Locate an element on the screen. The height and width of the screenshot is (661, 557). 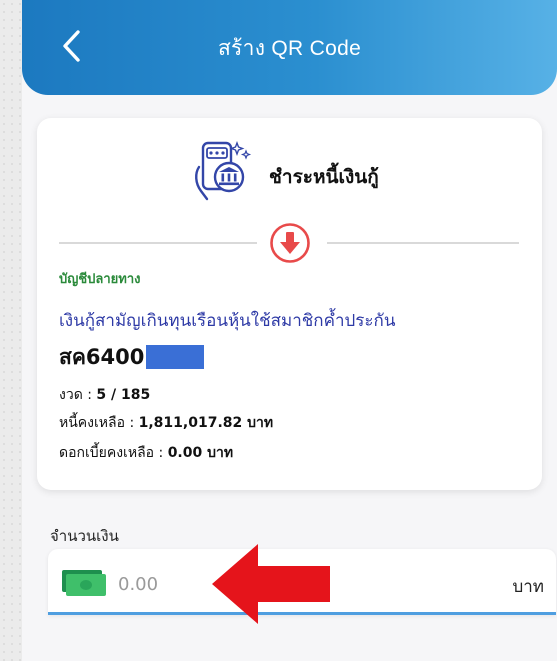
destination-account-label: บัญชีปลายทาง is located at coordinates (100, 279).